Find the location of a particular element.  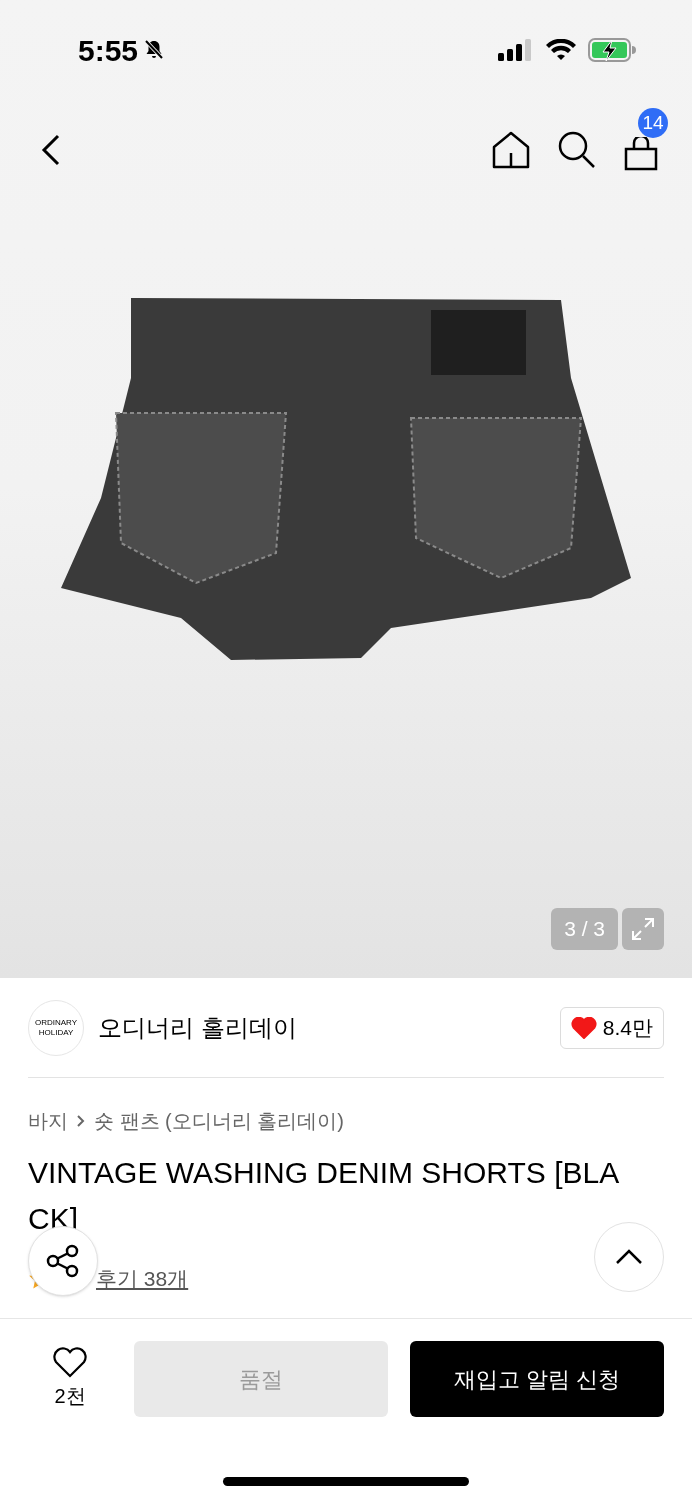

reviews-link: 후기 38개 is located at coordinates (142, 1279).